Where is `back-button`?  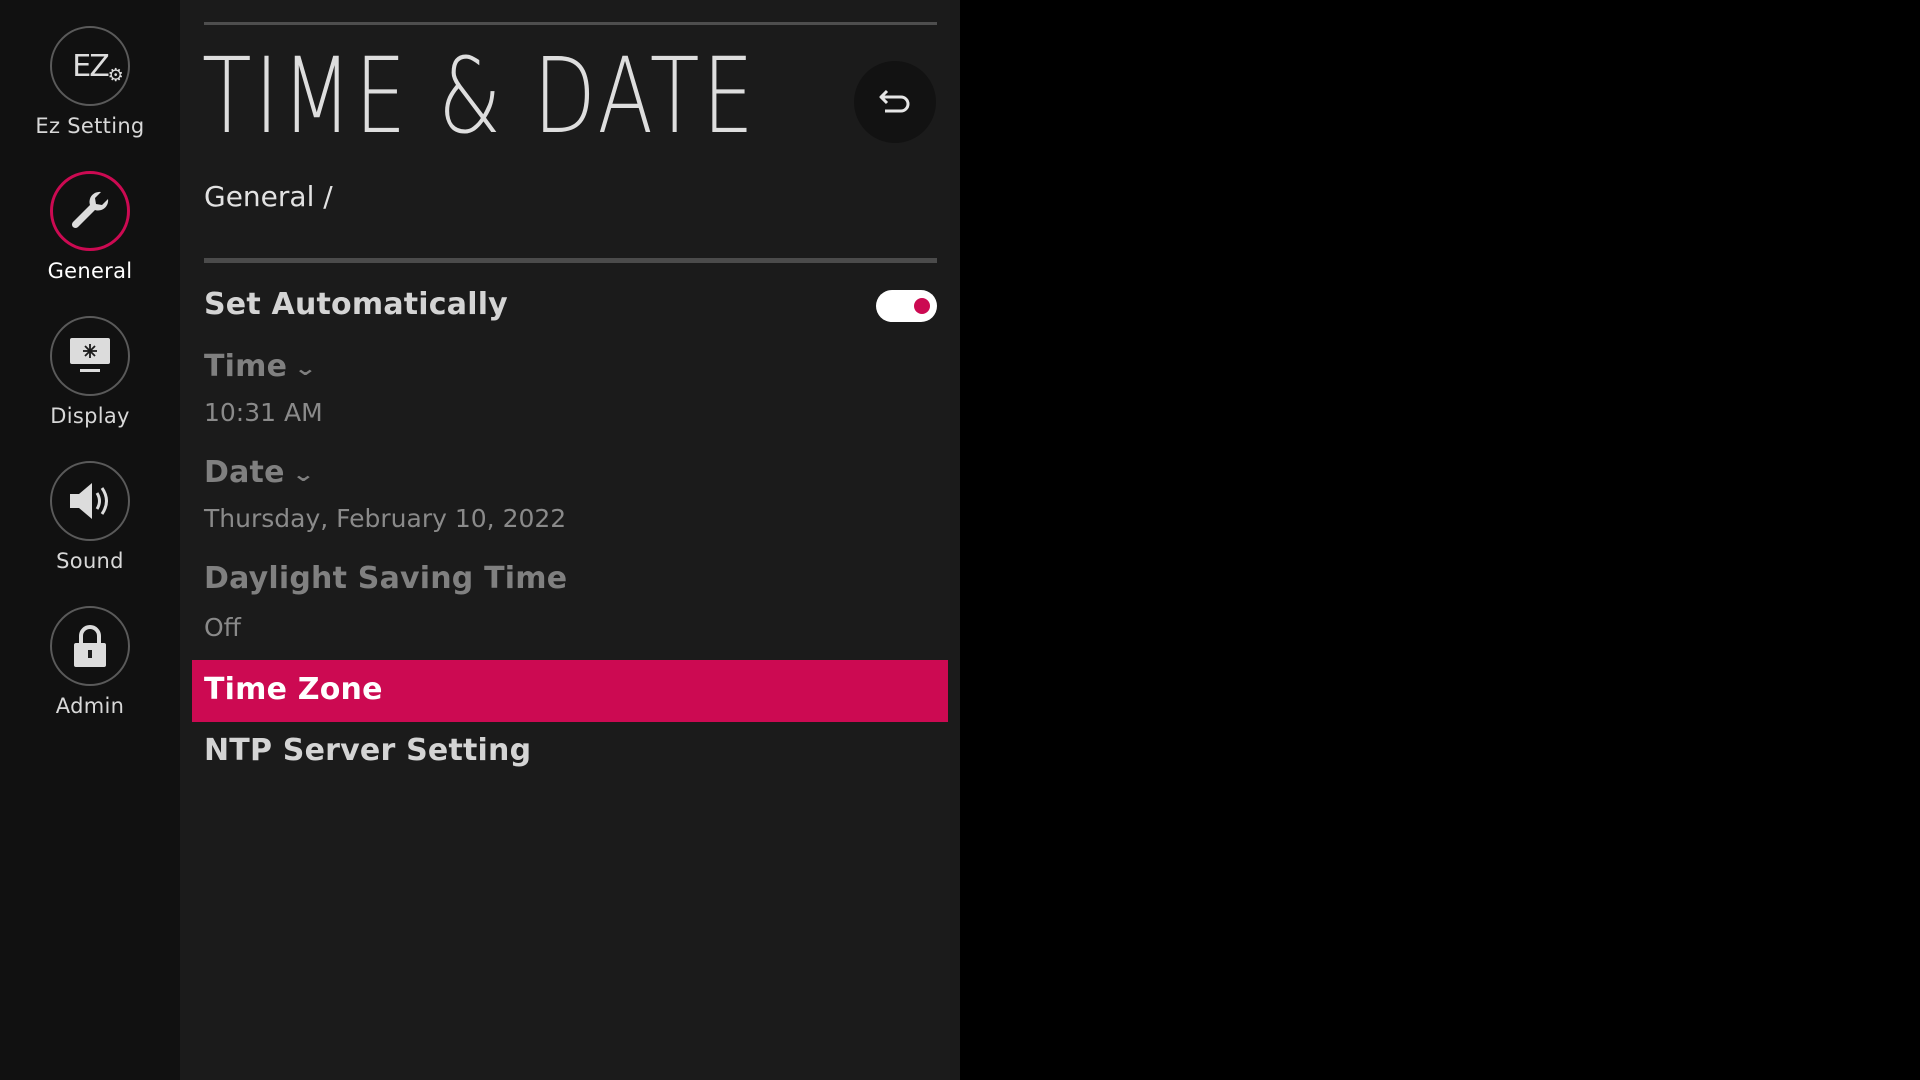
back-button is located at coordinates (895, 102).